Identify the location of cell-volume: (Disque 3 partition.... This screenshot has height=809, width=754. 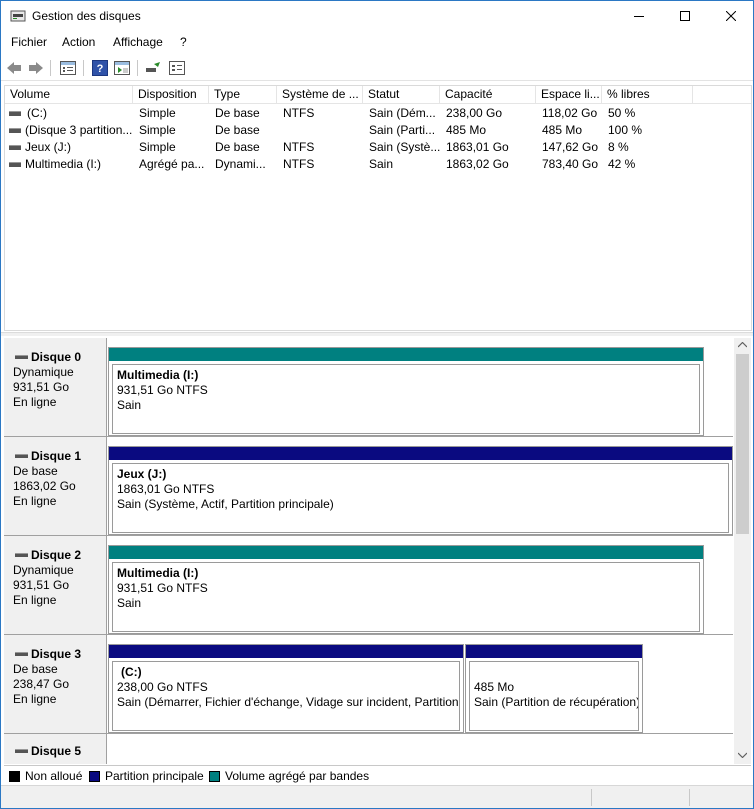
(79, 130).